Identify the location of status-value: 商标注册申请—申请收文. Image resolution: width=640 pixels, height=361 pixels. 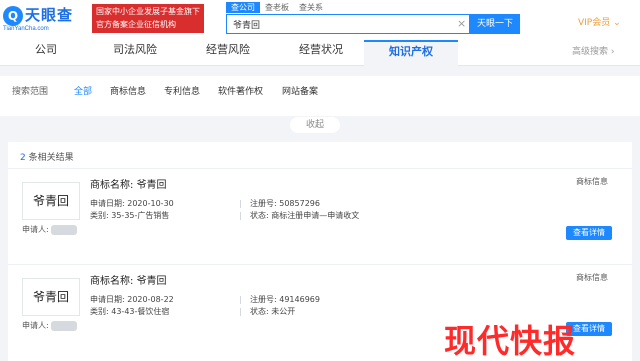
(315, 215).